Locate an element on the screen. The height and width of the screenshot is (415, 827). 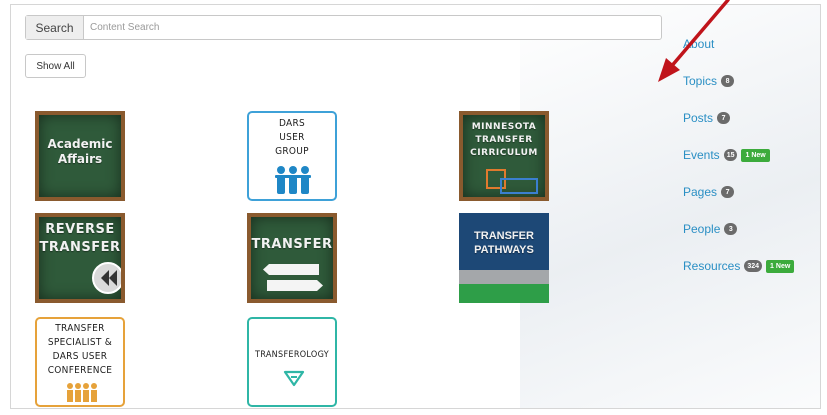
gray-stripe is located at coordinates (504, 277).